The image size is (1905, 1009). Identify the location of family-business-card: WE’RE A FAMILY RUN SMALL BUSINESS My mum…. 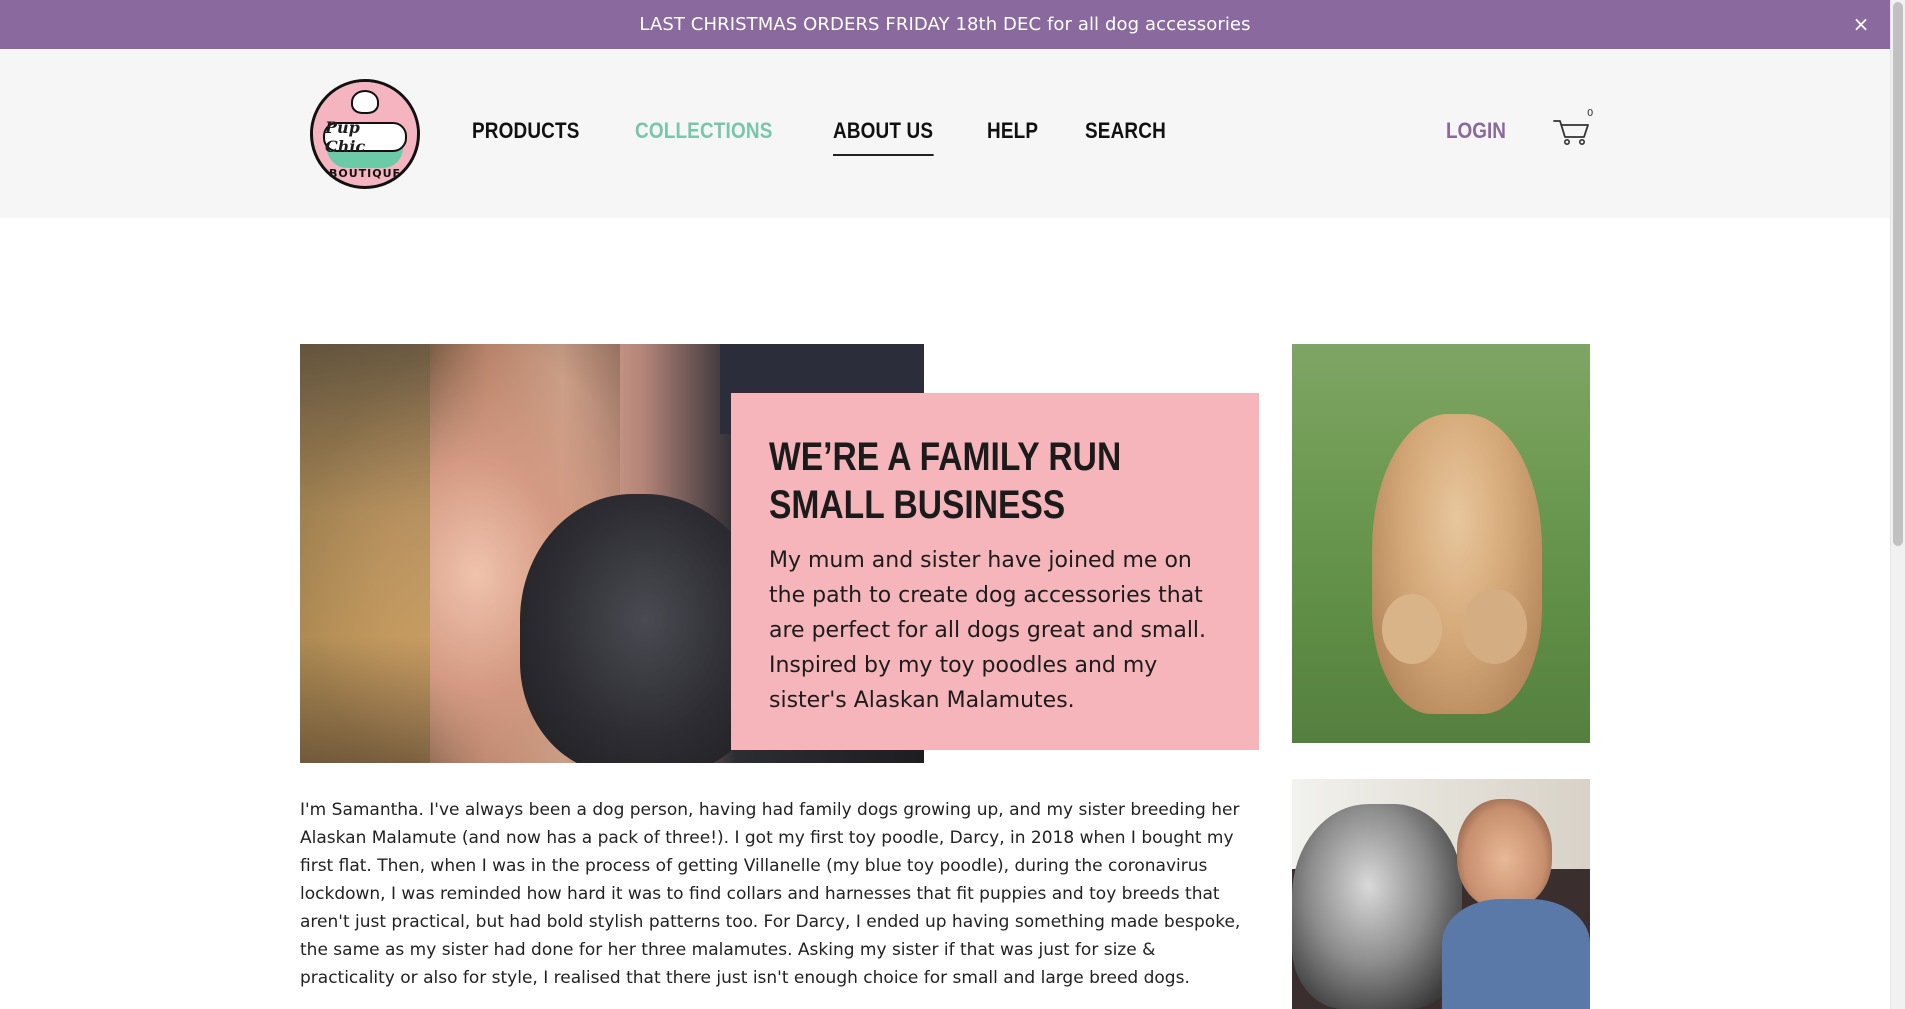
(995, 571).